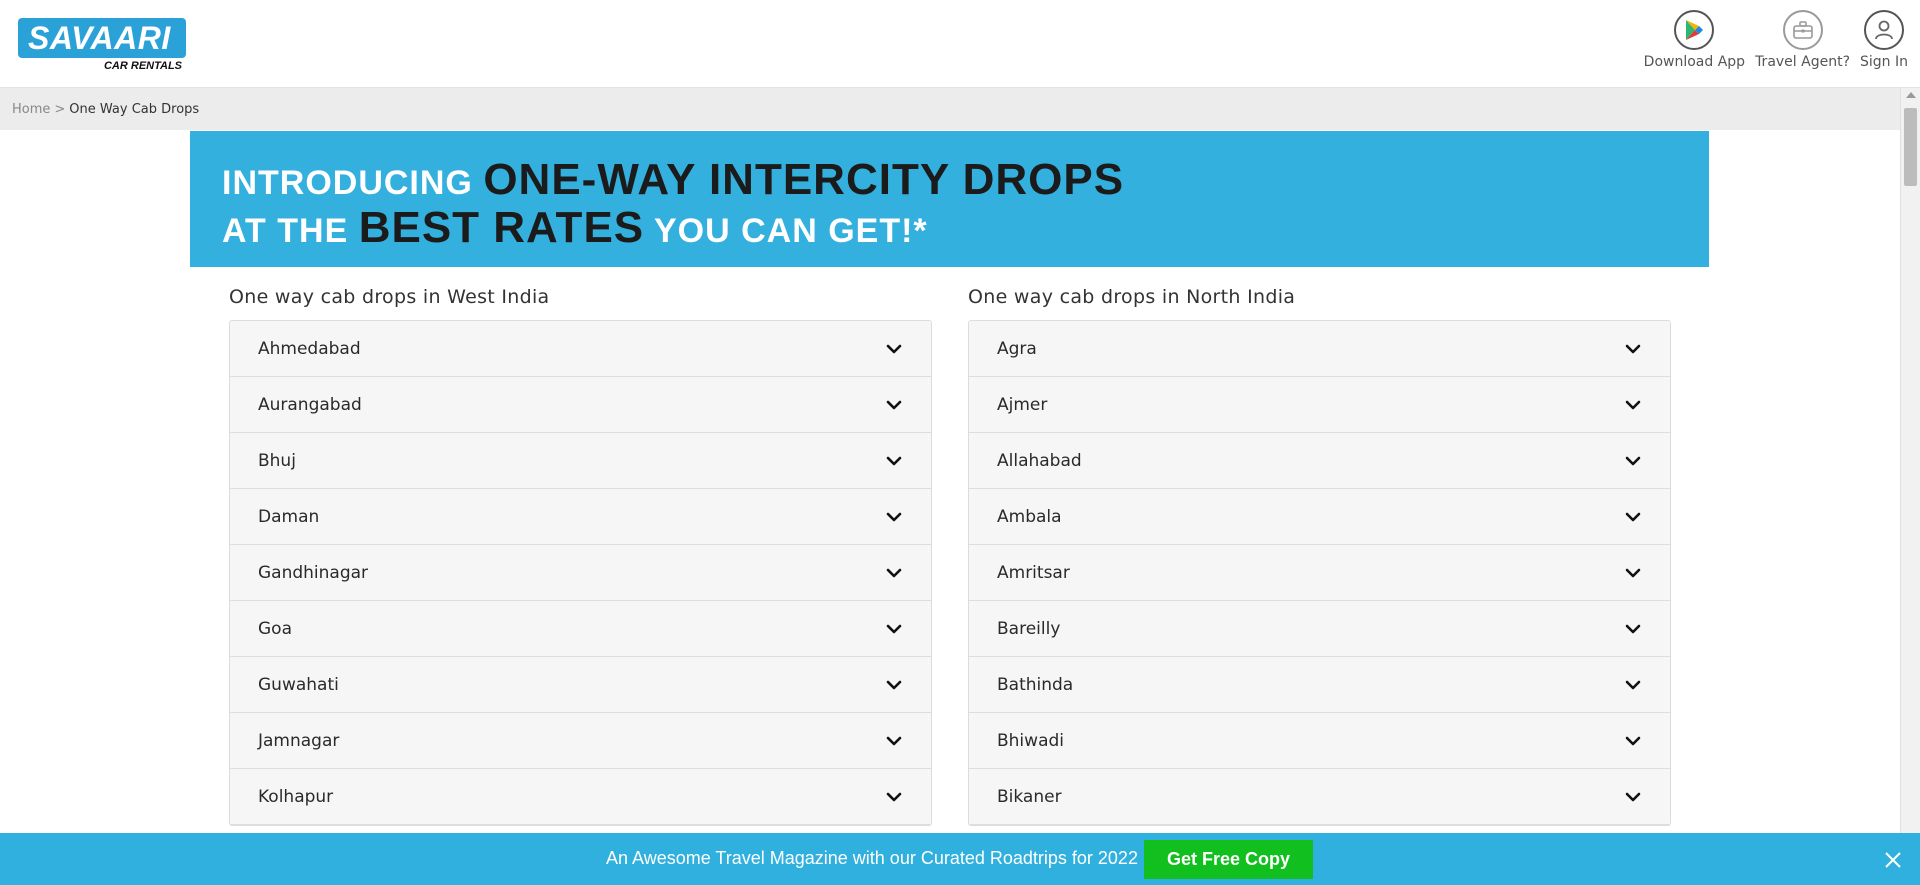 Image resolution: width=1920 pixels, height=885 pixels. Describe the element at coordinates (1319, 741) in the screenshot. I see `city-accordion-item: Bhiwadi` at that location.